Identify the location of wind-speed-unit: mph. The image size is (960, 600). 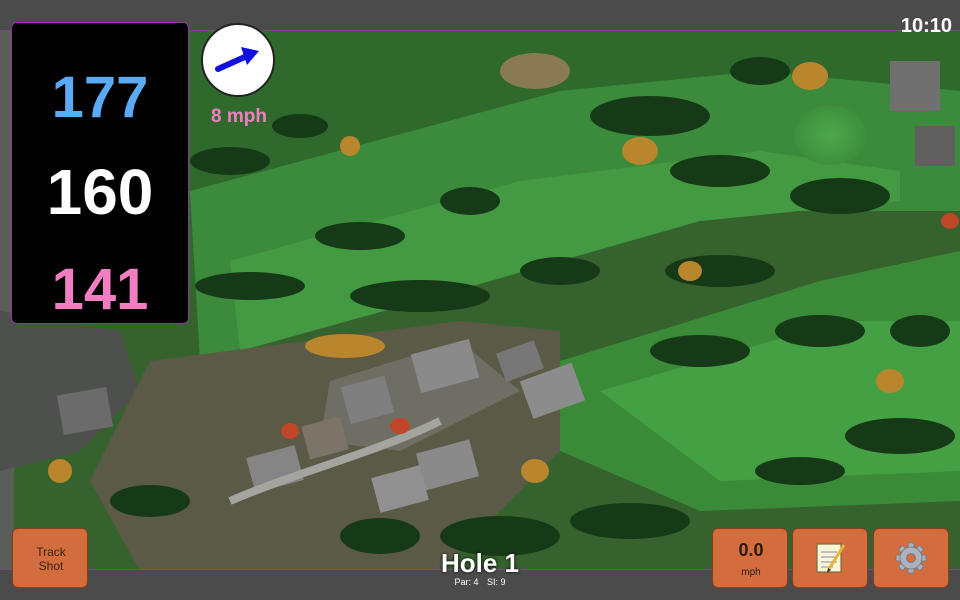
(751, 572).